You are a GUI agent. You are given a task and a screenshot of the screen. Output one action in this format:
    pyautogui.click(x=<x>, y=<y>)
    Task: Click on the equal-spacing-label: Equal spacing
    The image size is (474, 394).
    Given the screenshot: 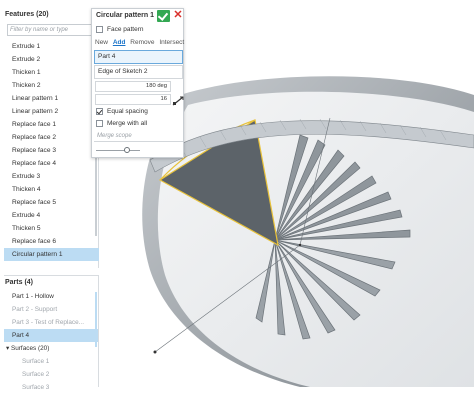 What is the action you would take?
    pyautogui.click(x=127, y=111)
    